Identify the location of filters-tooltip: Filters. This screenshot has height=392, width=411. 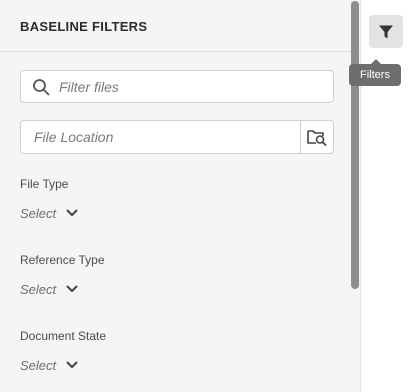
(375, 72).